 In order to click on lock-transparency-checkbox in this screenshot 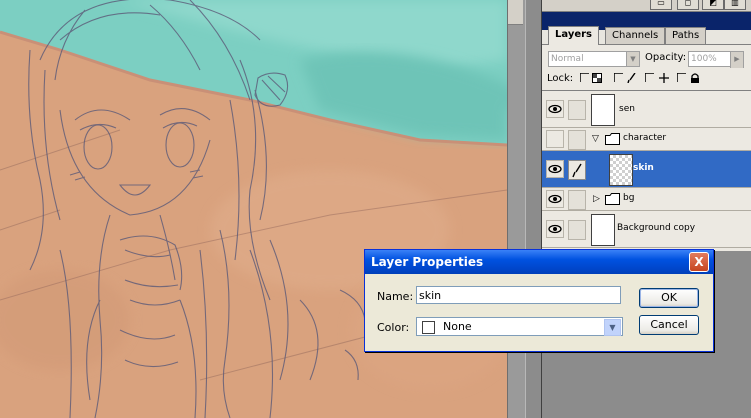, I will do `click(585, 78)`.